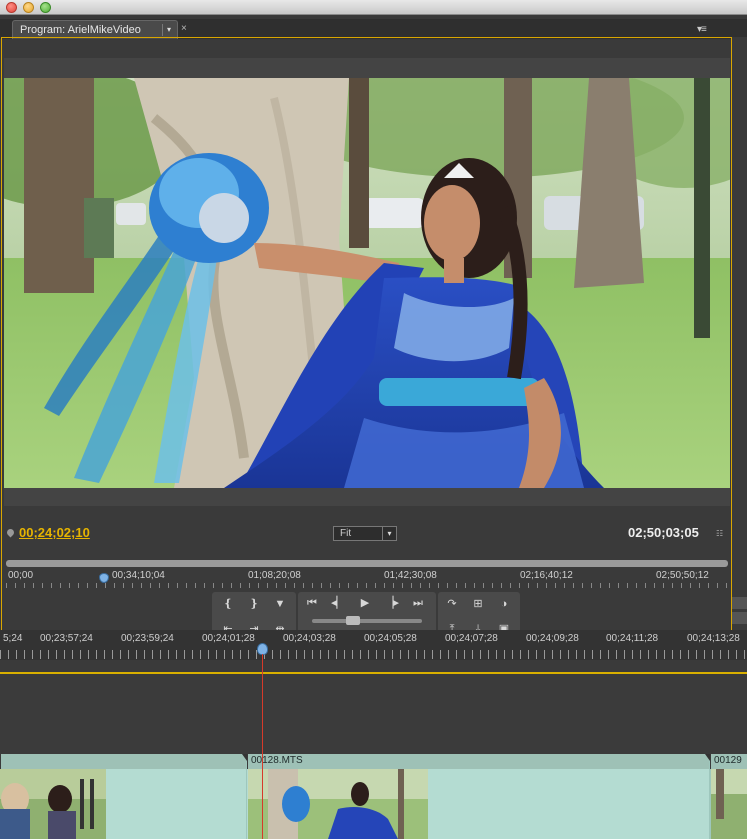  Describe the element at coordinates (546, 575) in the screenshot. I see `ruler-label: 02;16;40;12` at that location.